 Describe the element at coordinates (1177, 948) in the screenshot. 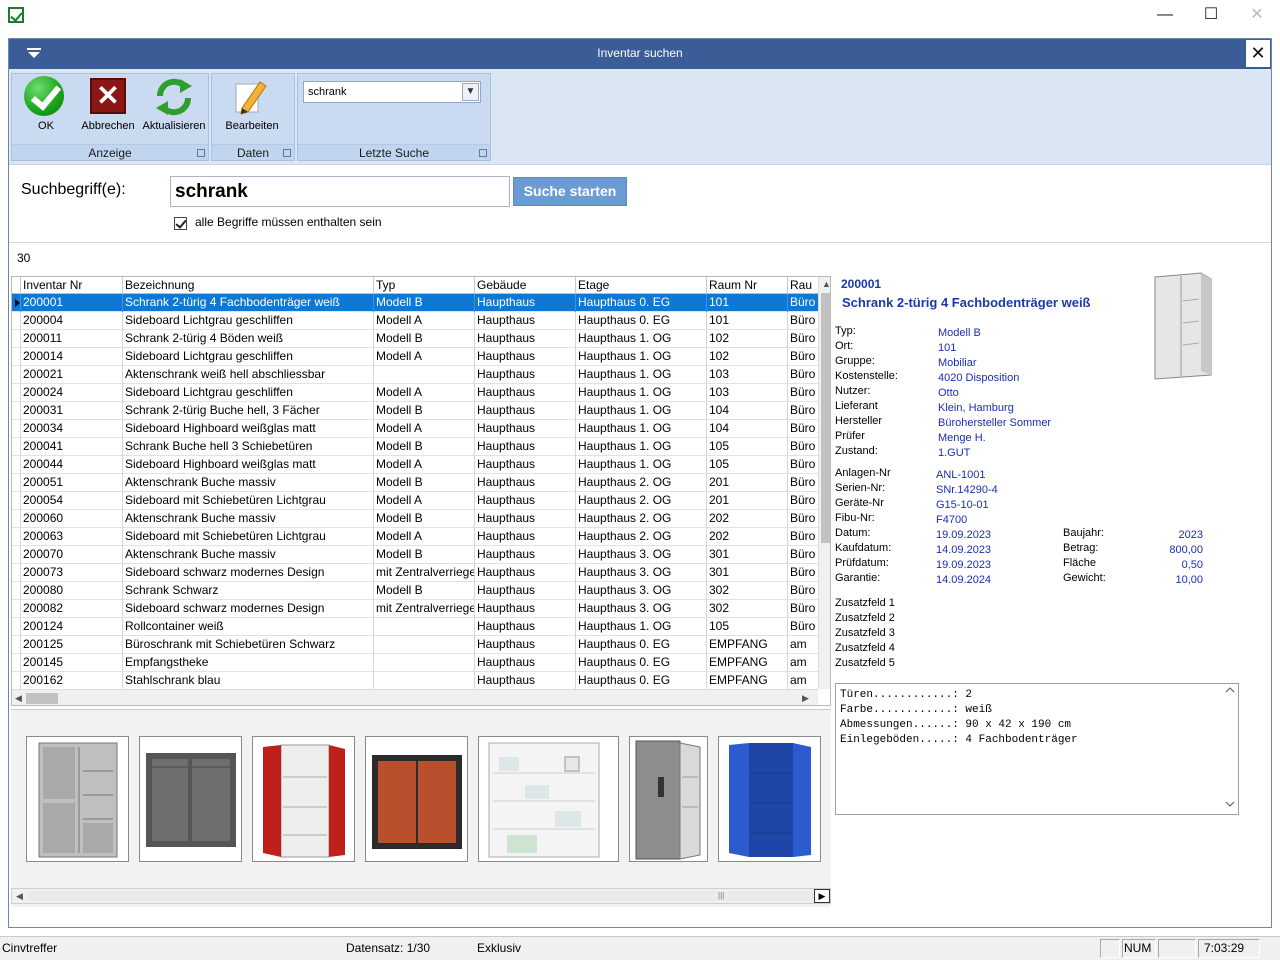

I see `status-panel-empty` at that location.